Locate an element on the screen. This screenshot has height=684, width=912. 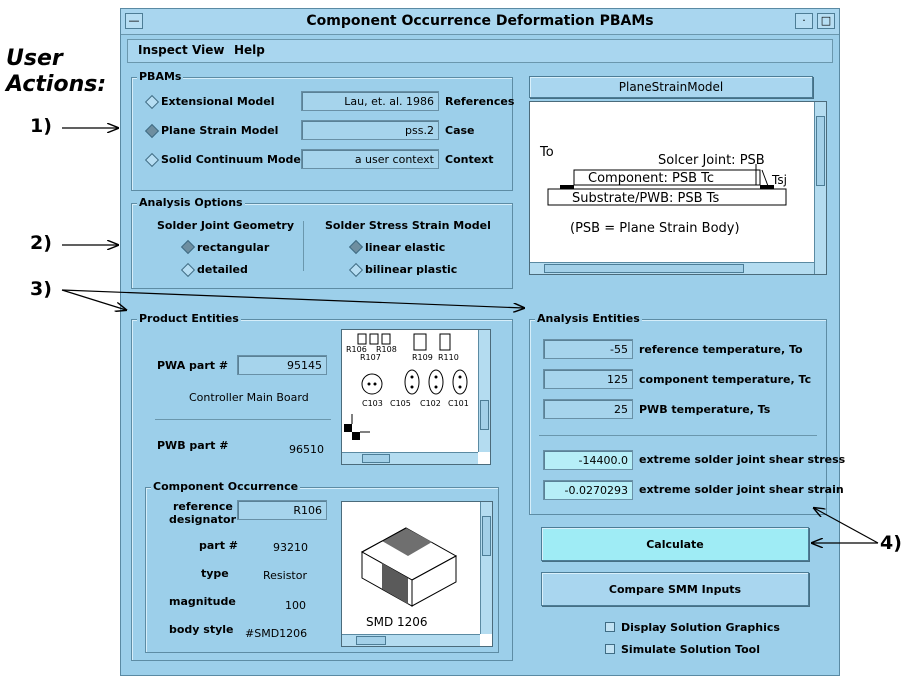
arrow-step-4a is located at coordinates (846, 526).